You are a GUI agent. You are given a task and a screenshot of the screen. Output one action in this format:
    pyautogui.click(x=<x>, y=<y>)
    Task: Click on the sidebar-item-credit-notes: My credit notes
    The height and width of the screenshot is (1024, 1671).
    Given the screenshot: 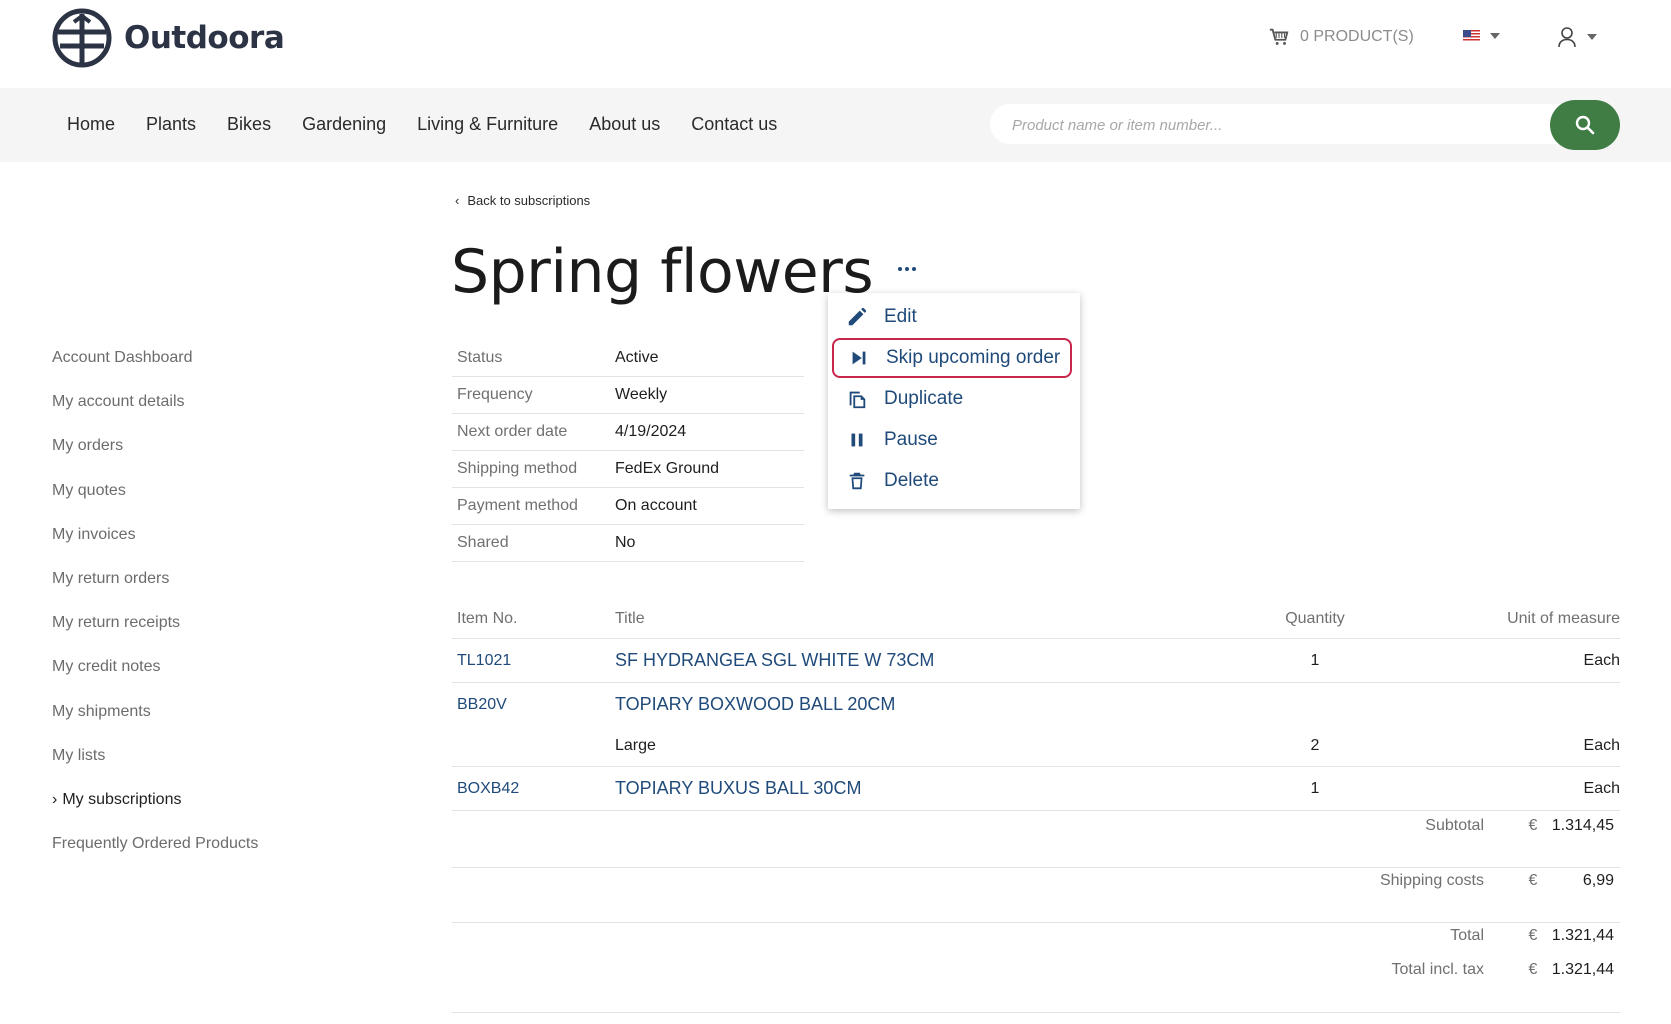 What is the action you would take?
    pyautogui.click(x=155, y=679)
    